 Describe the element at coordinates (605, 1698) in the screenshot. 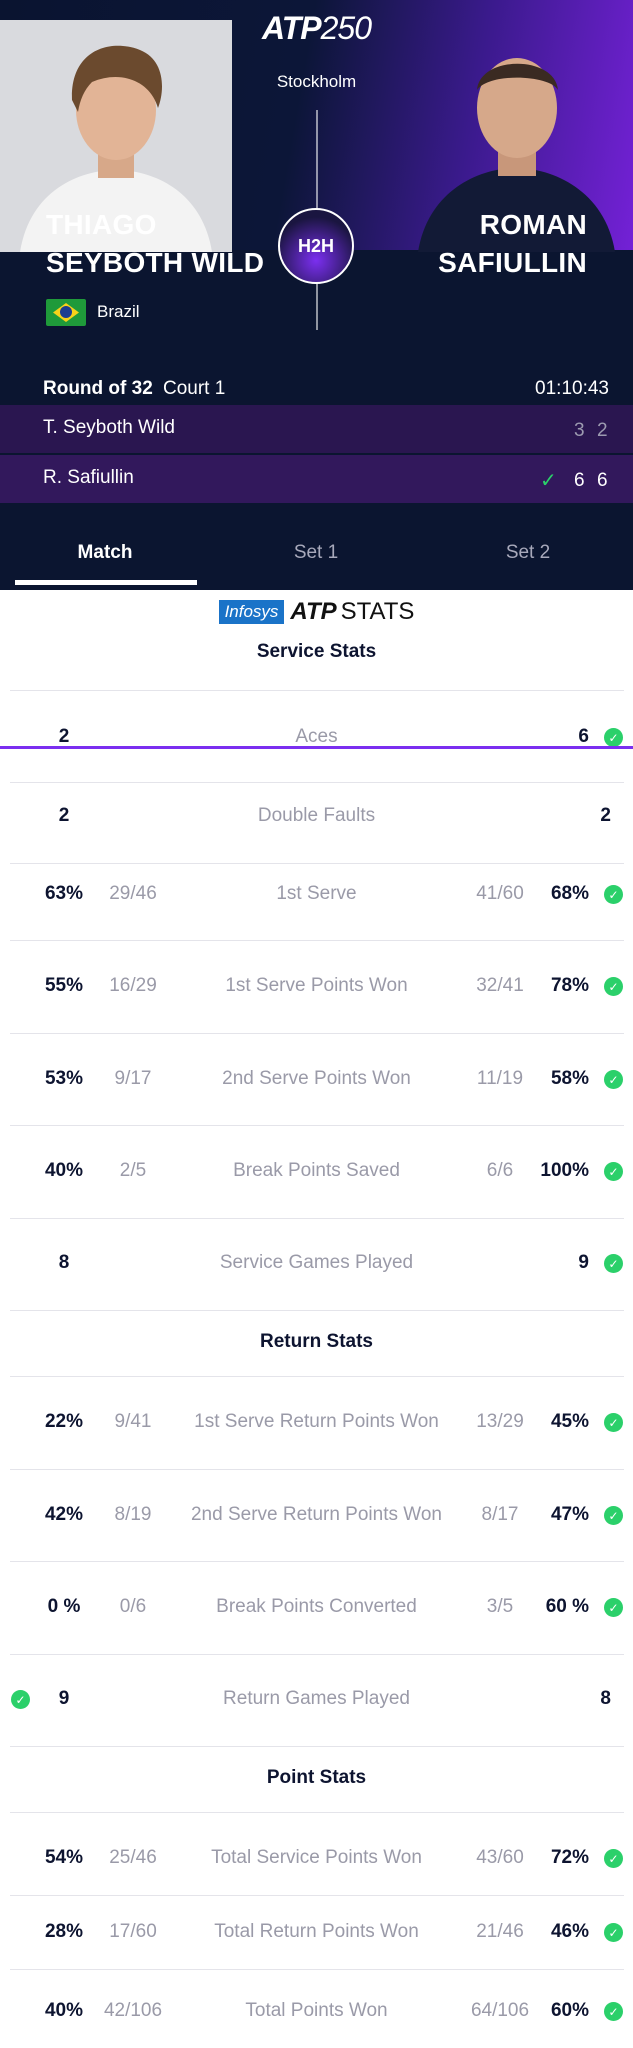

I see `stat-right-value: 8` at that location.